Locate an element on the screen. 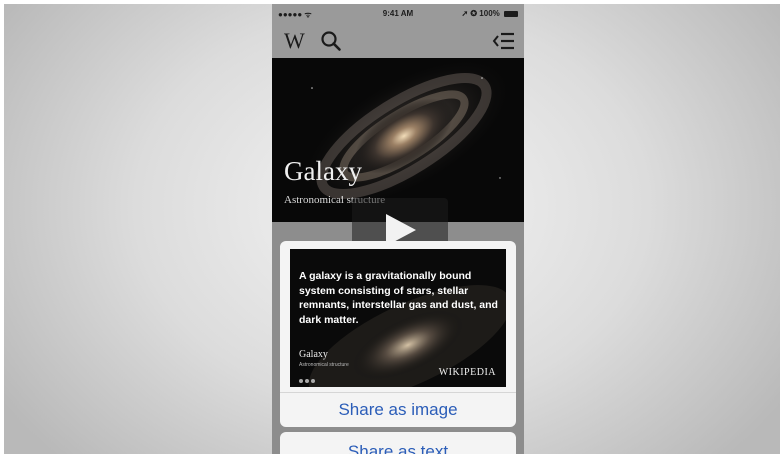 This screenshot has width=784, height=458. status-bar: ●●●●● ᯤ 9:41 AM ➚ ✪ 100% is located at coordinates (398, 14).